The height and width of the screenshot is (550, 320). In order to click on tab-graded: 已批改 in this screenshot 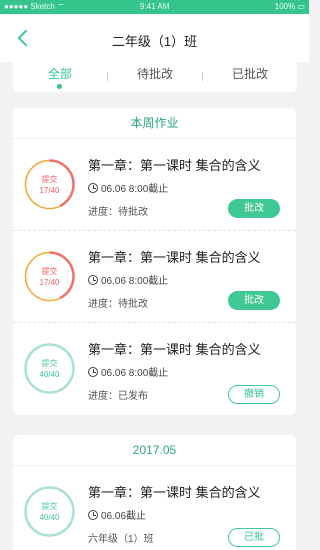, I will do `click(250, 76)`.